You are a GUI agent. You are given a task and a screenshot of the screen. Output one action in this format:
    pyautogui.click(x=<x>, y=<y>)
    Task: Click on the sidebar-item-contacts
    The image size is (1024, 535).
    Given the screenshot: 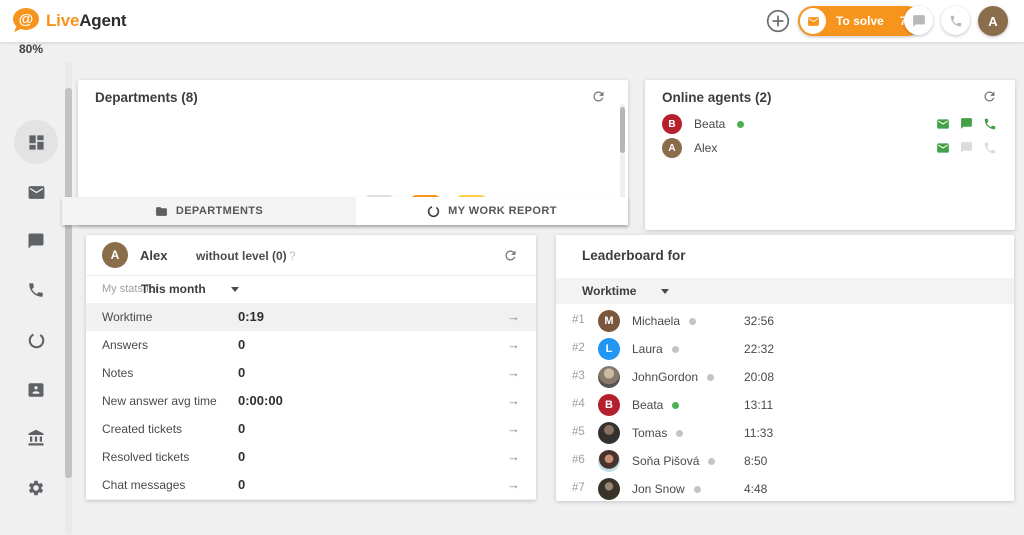 What is the action you would take?
    pyautogui.click(x=36, y=390)
    